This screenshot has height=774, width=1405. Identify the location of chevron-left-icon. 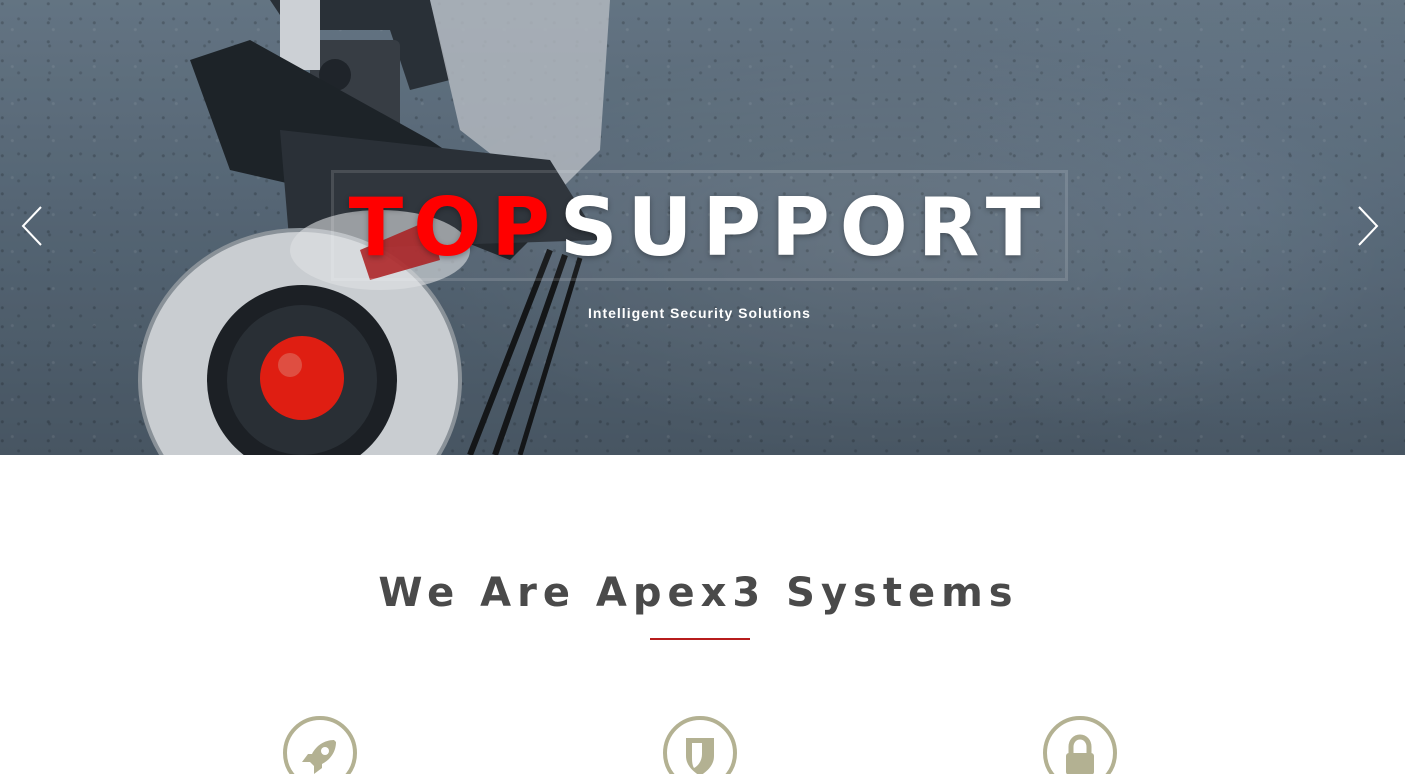
(31, 226).